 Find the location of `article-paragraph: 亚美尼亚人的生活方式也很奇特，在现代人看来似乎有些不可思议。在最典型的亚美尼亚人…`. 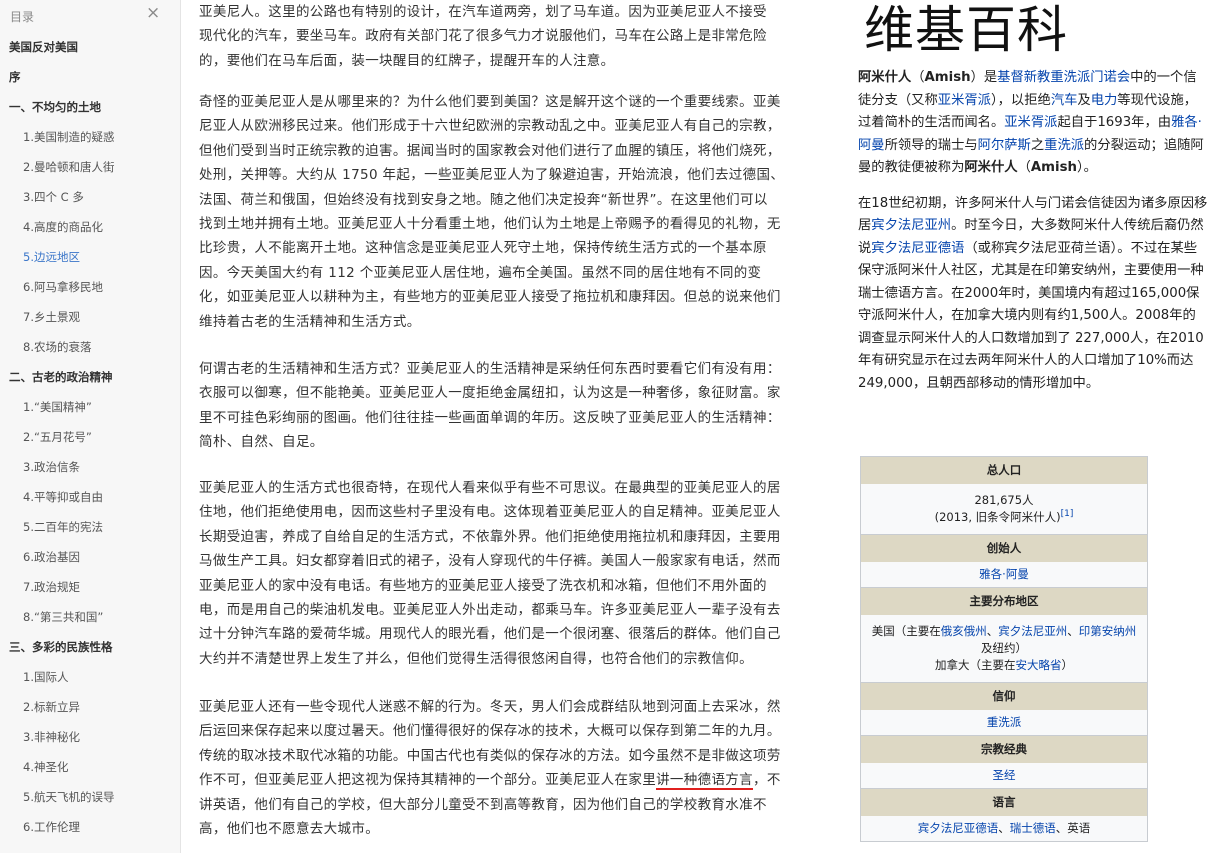

article-paragraph: 亚美尼亚人的生活方式也很奇特，在现代人看来似乎有些不可思议。在最典型的亚美尼亚人… is located at coordinates (509, 573).